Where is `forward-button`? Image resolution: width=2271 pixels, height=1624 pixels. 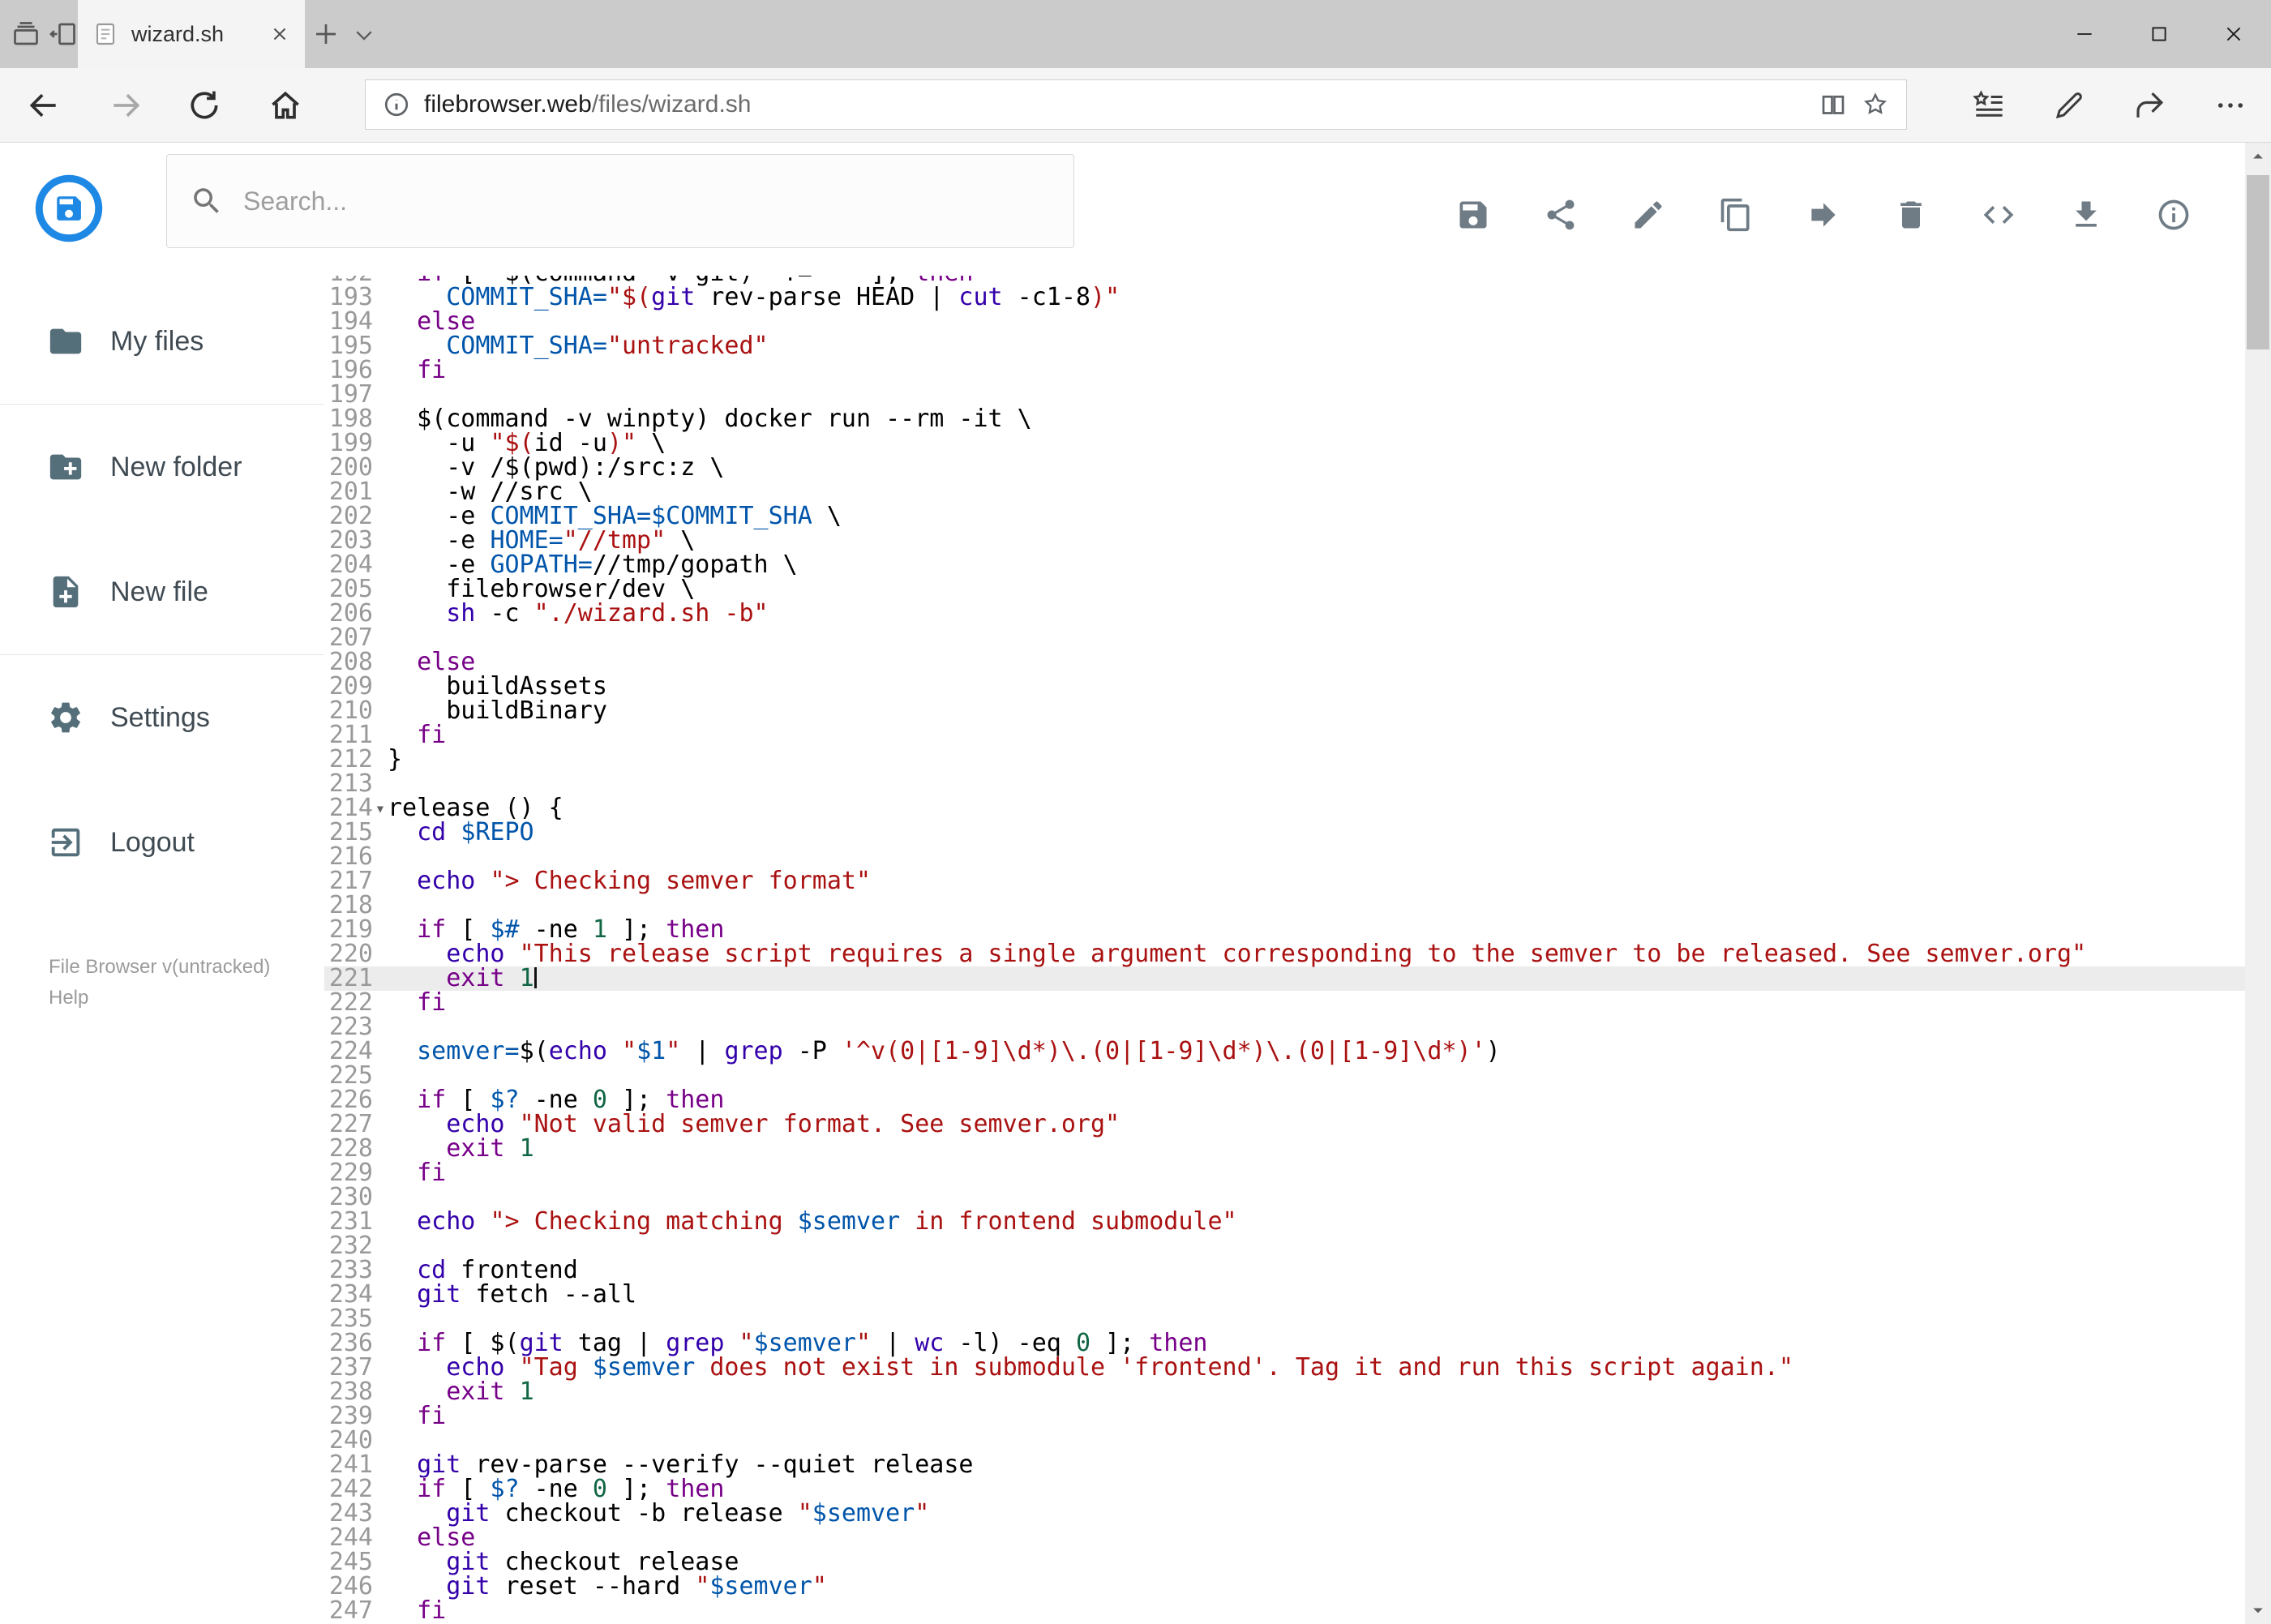
forward-button is located at coordinates (126, 106).